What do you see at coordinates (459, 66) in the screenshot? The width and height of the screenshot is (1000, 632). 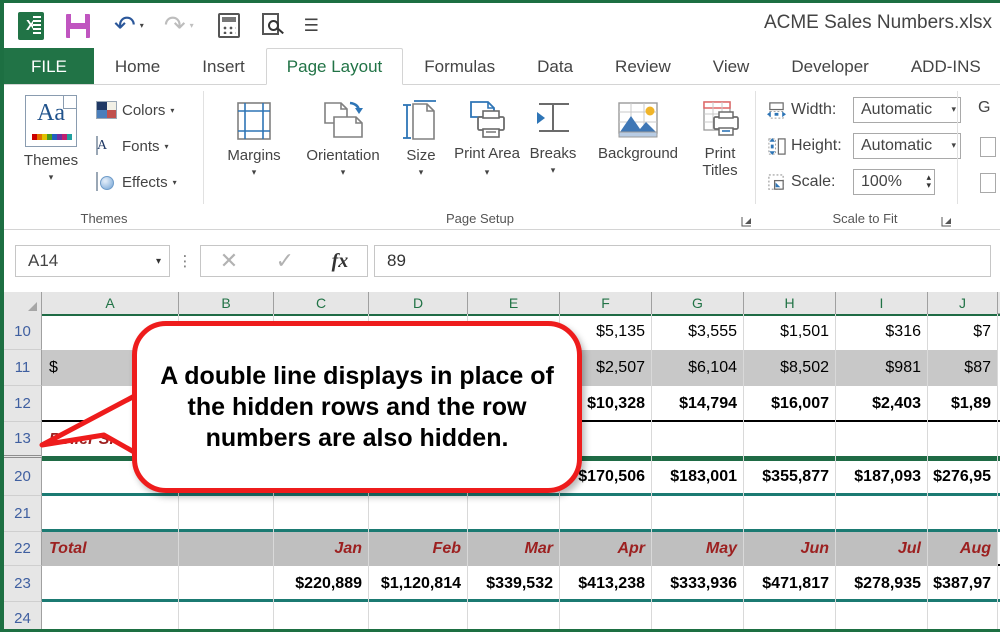 I see `tab-formulas: Formulas` at bounding box center [459, 66].